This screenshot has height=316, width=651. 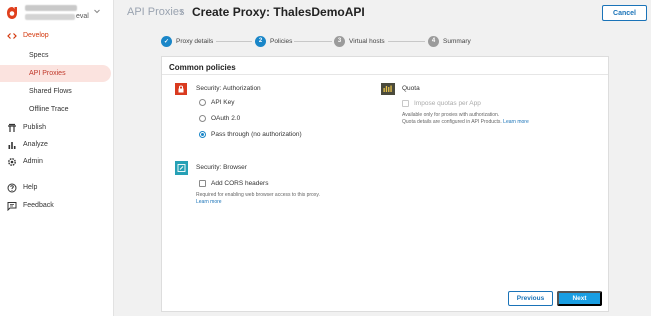 What do you see at coordinates (530, 298) in the screenshot?
I see `previous-button: Previous` at bounding box center [530, 298].